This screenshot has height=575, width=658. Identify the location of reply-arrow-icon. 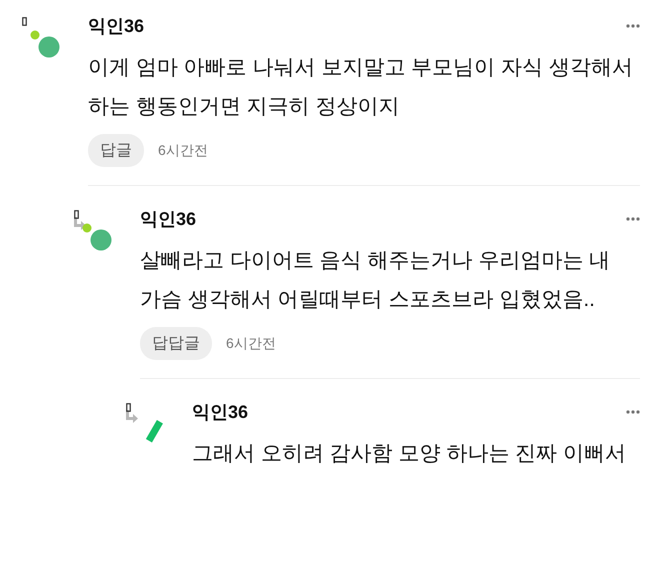
(131, 416).